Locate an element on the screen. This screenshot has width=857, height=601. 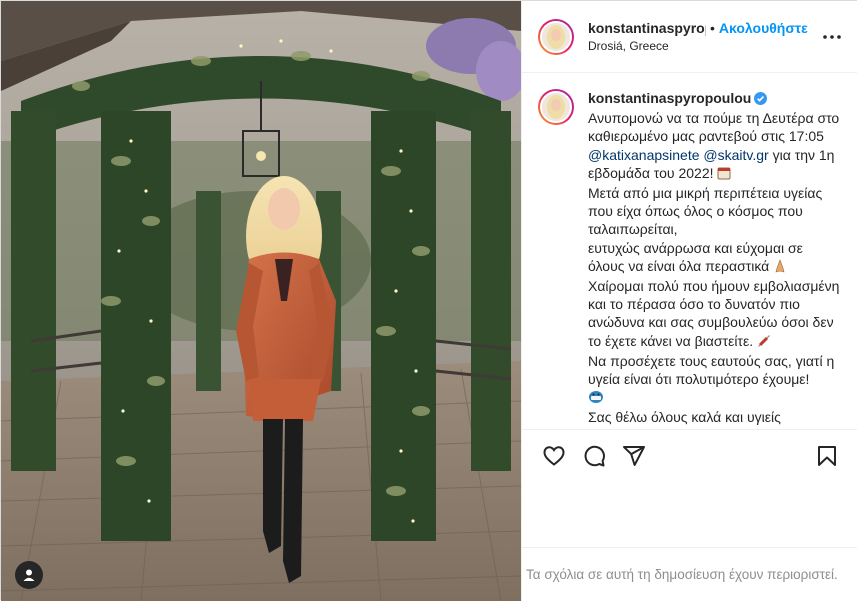
share-button is located at coordinates (634, 456).